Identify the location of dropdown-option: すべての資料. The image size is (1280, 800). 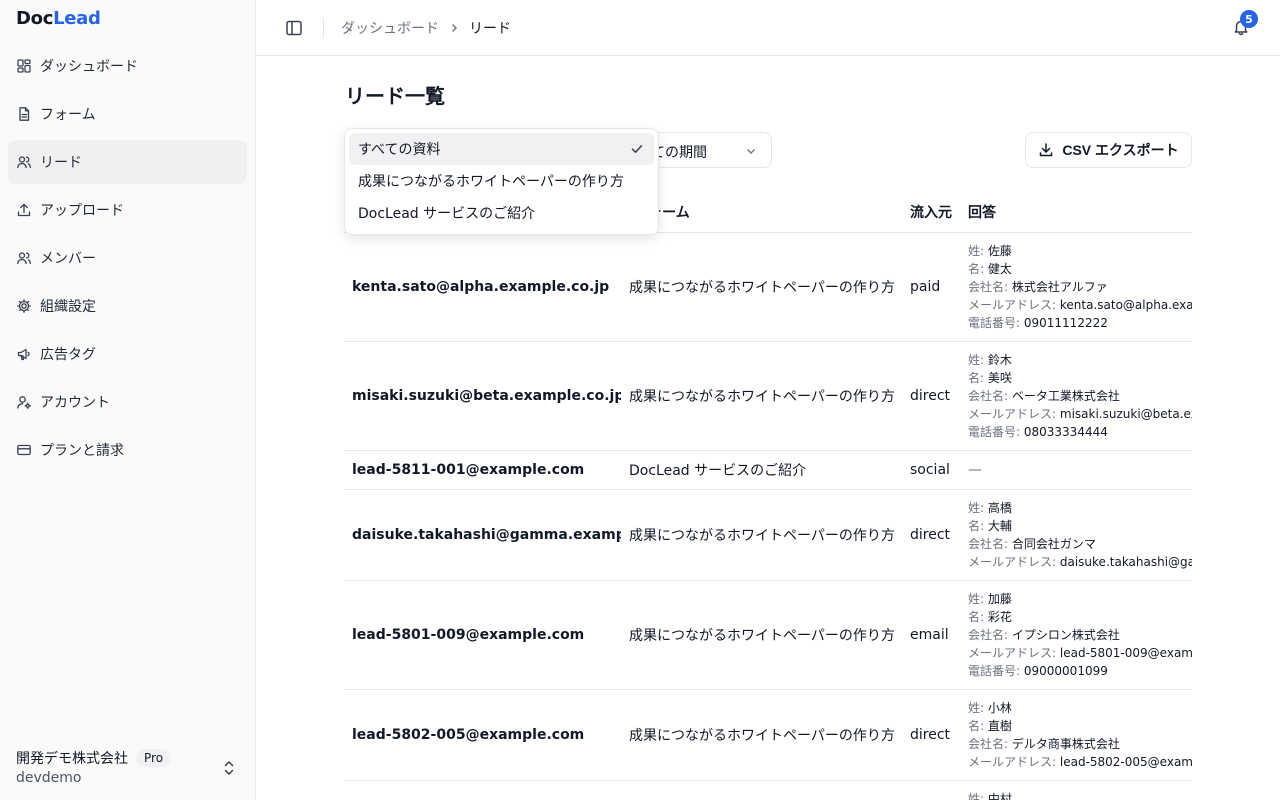
(501, 149).